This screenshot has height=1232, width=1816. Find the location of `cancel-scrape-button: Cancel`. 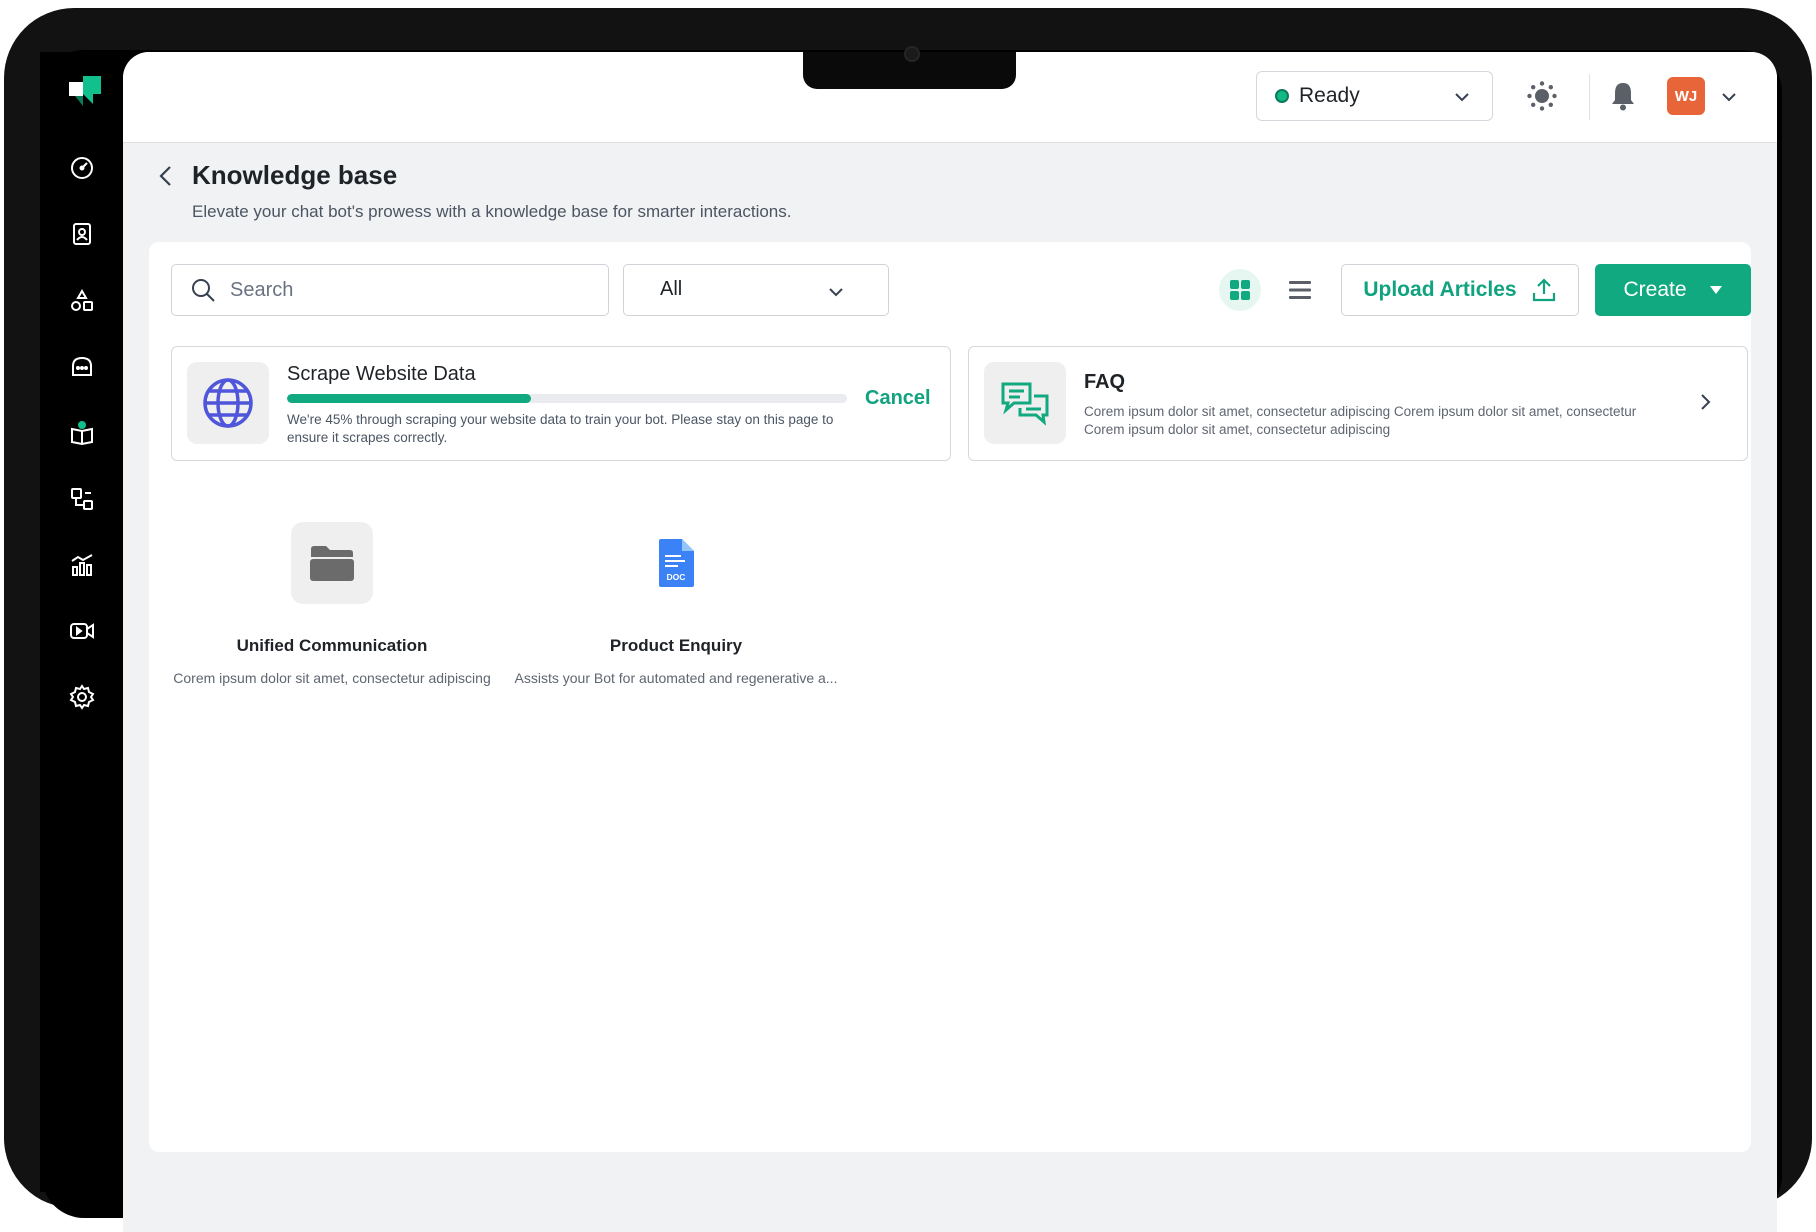

cancel-scrape-button: Cancel is located at coordinates (898, 398).